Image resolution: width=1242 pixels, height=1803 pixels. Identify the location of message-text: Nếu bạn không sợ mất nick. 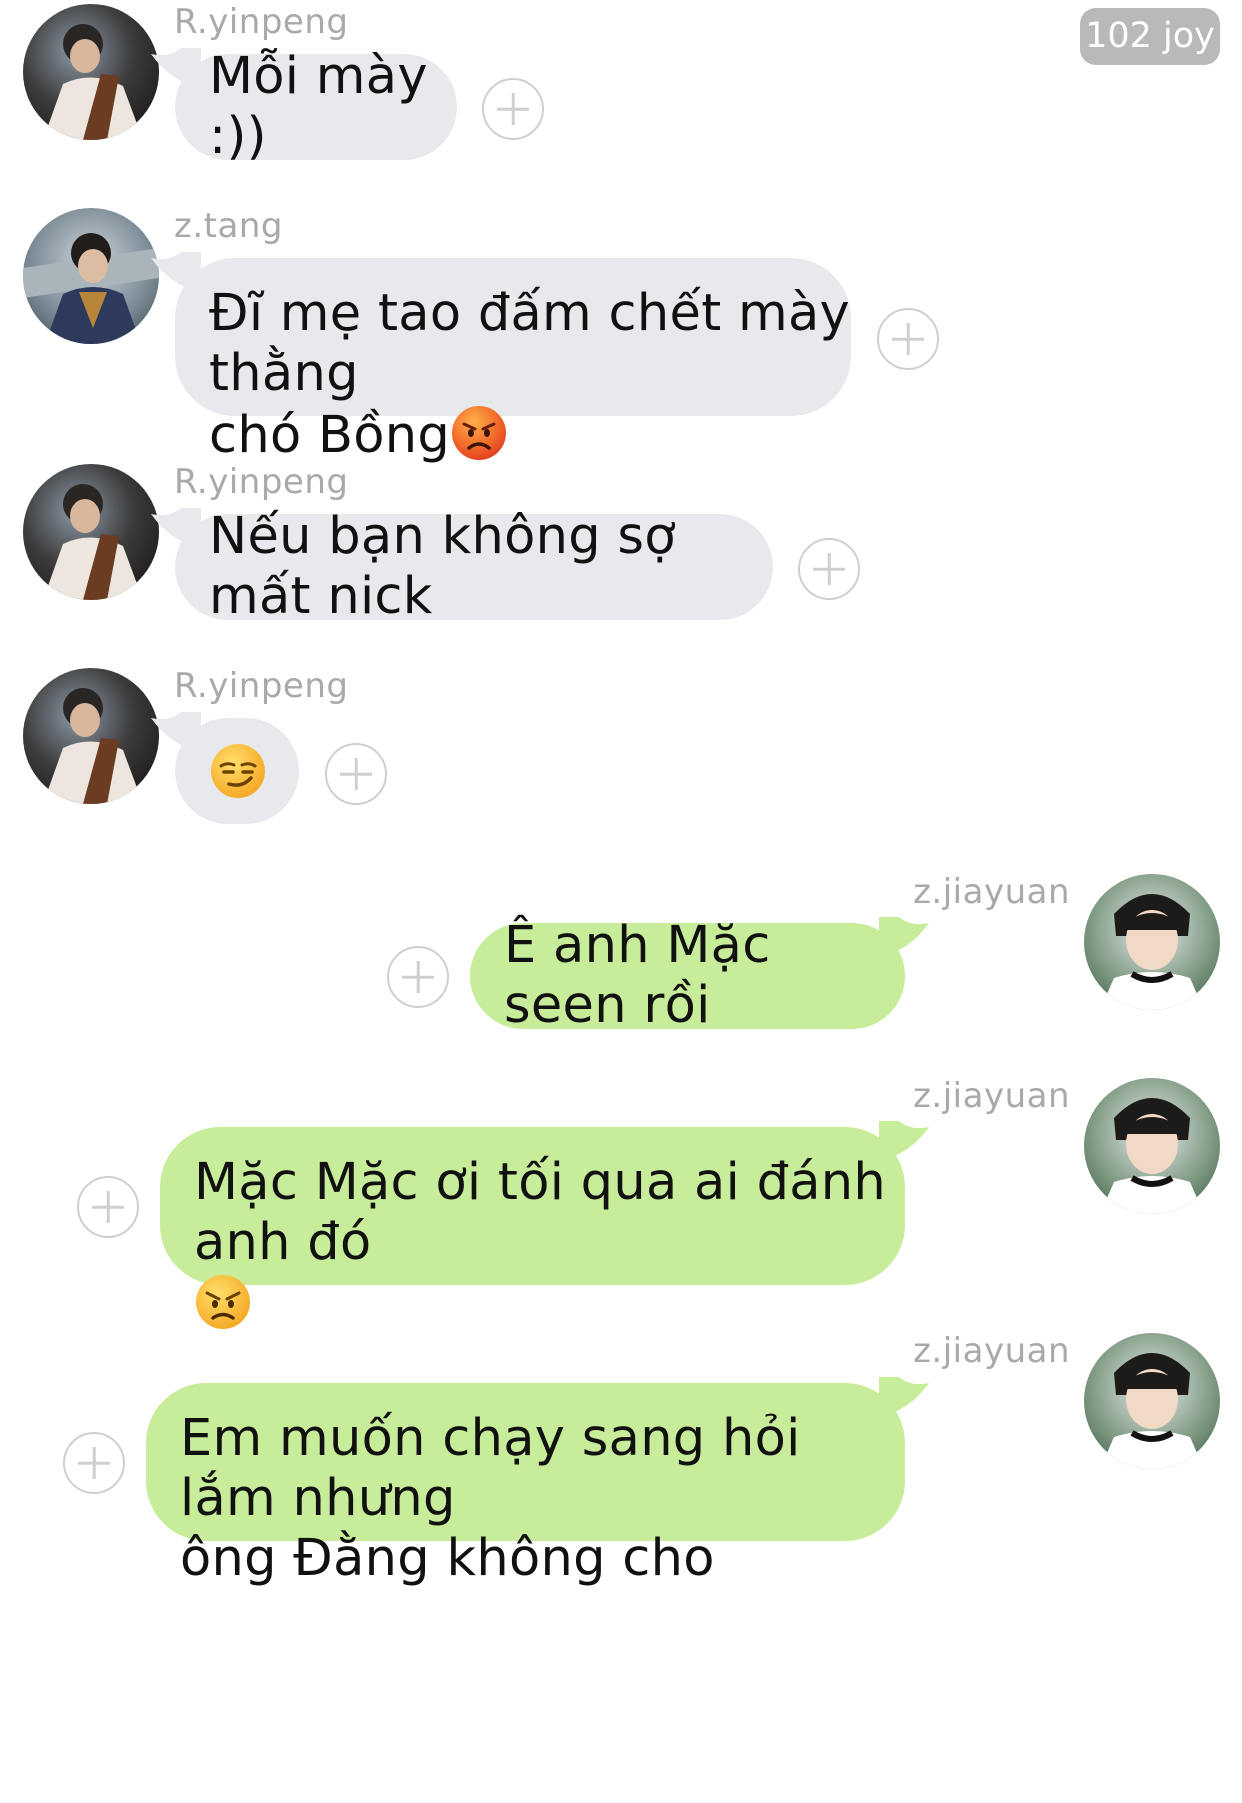
(442, 566).